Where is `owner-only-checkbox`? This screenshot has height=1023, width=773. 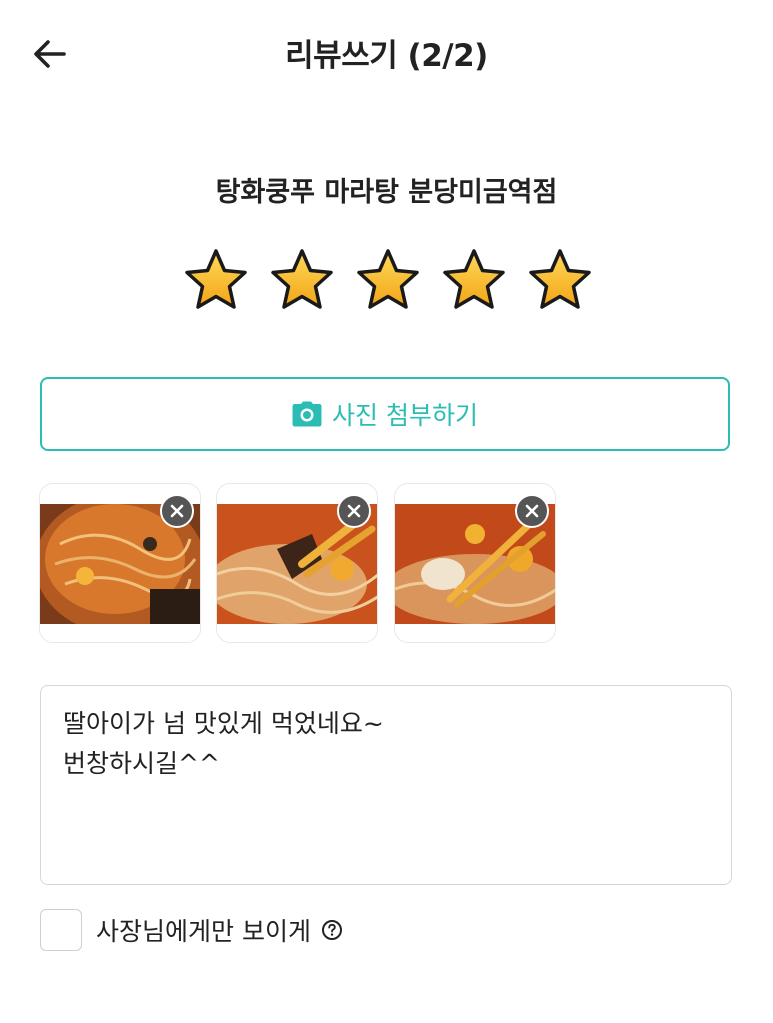
owner-only-checkbox is located at coordinates (61, 930).